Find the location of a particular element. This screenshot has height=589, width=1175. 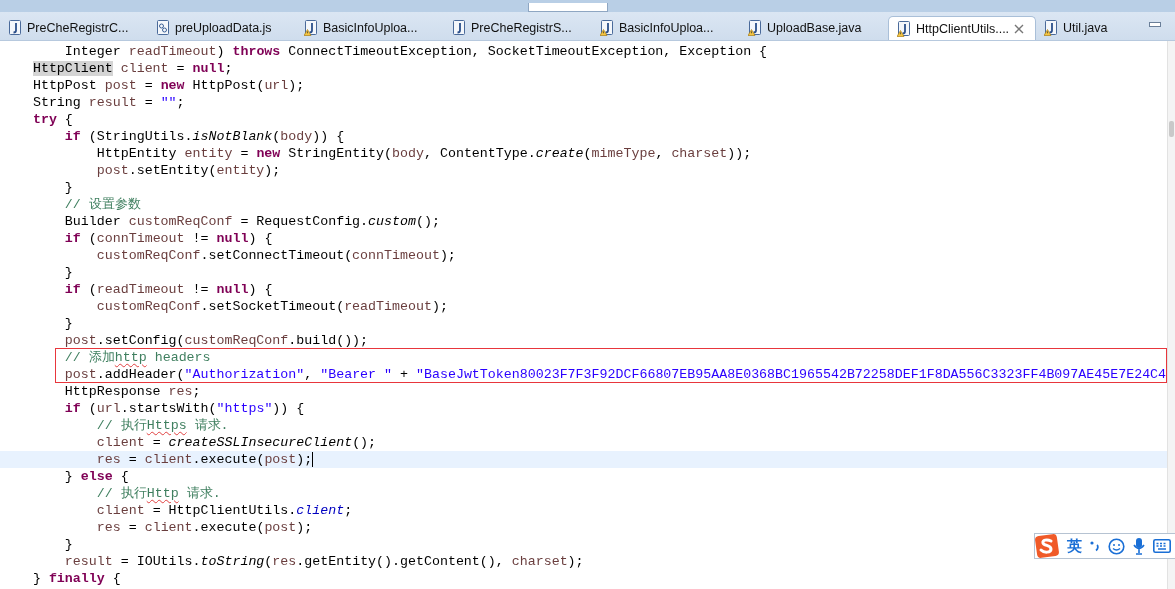

code-line: if (readTimeout != null) { is located at coordinates (168, 289).